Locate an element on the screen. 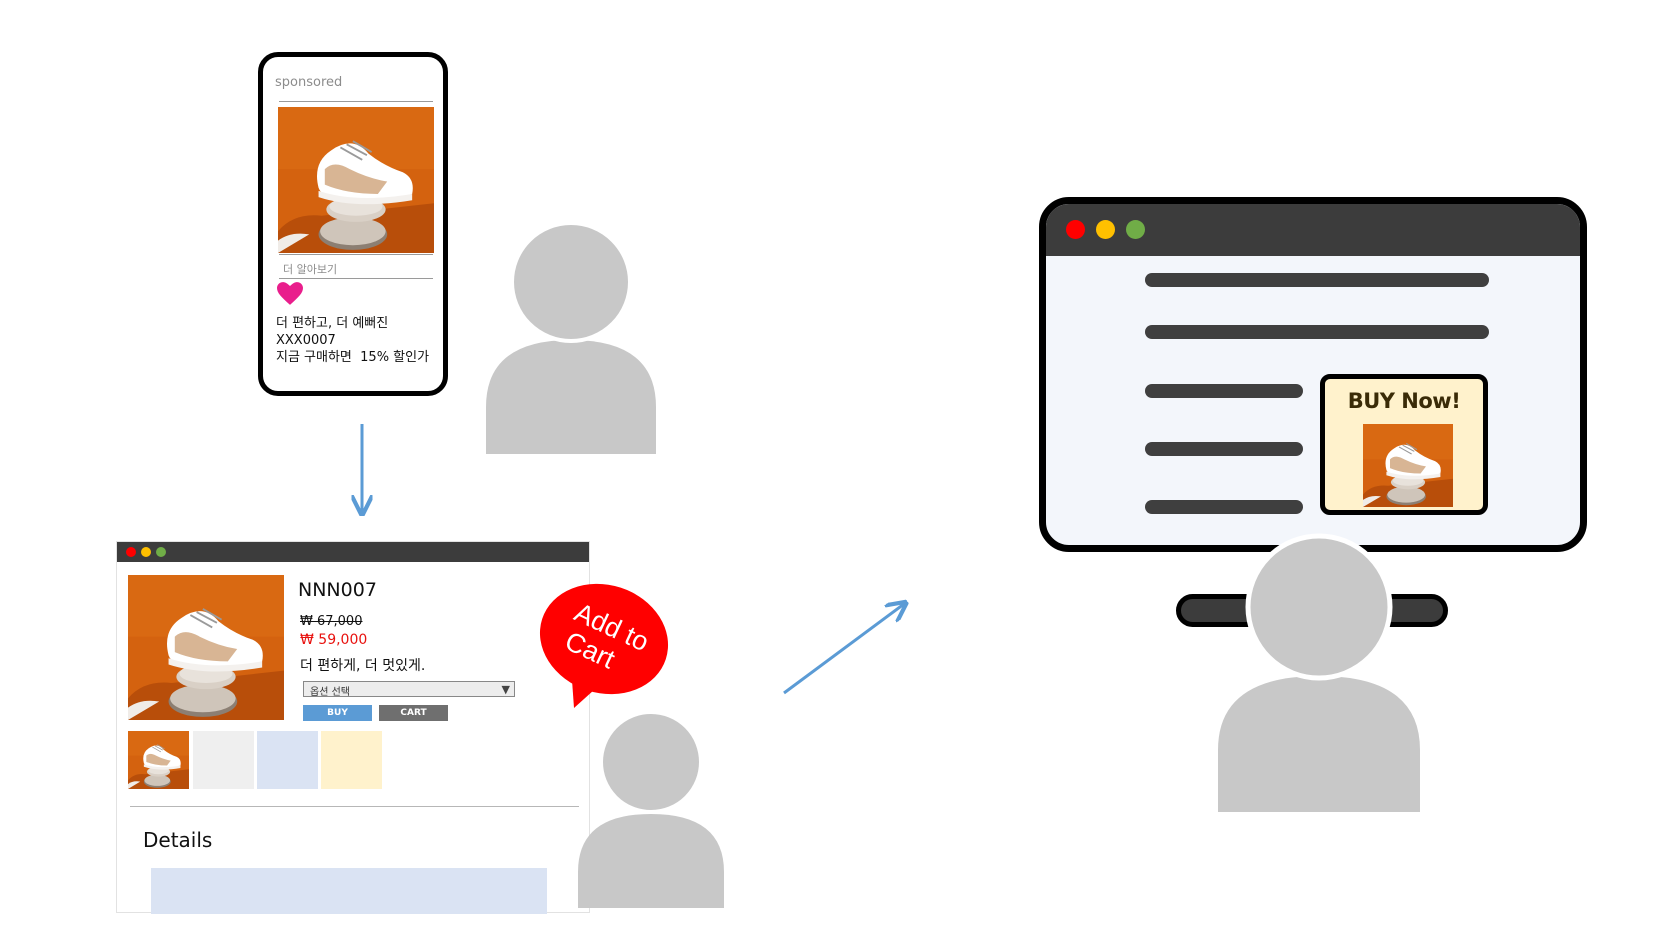  cart-button: CART is located at coordinates (413, 713).